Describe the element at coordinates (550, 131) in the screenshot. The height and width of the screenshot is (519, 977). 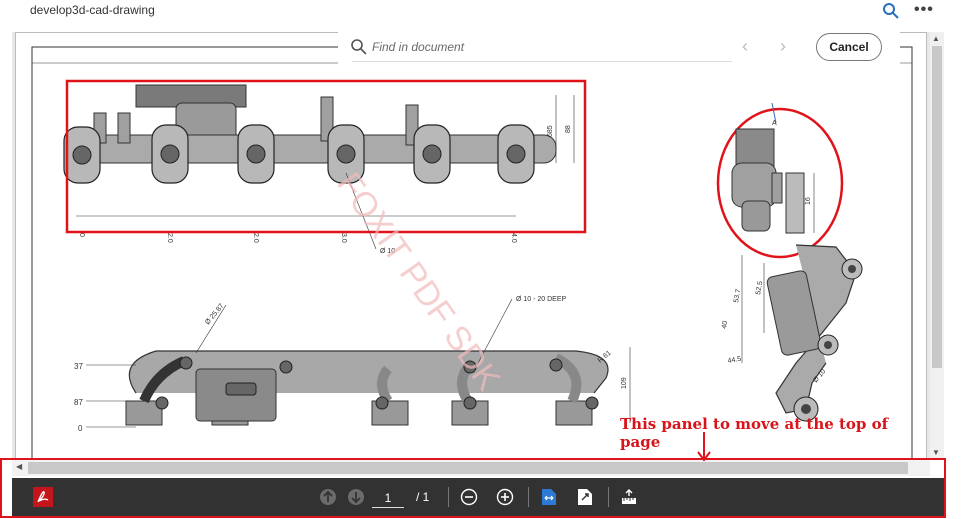
I see `dim-685: 685` at that location.